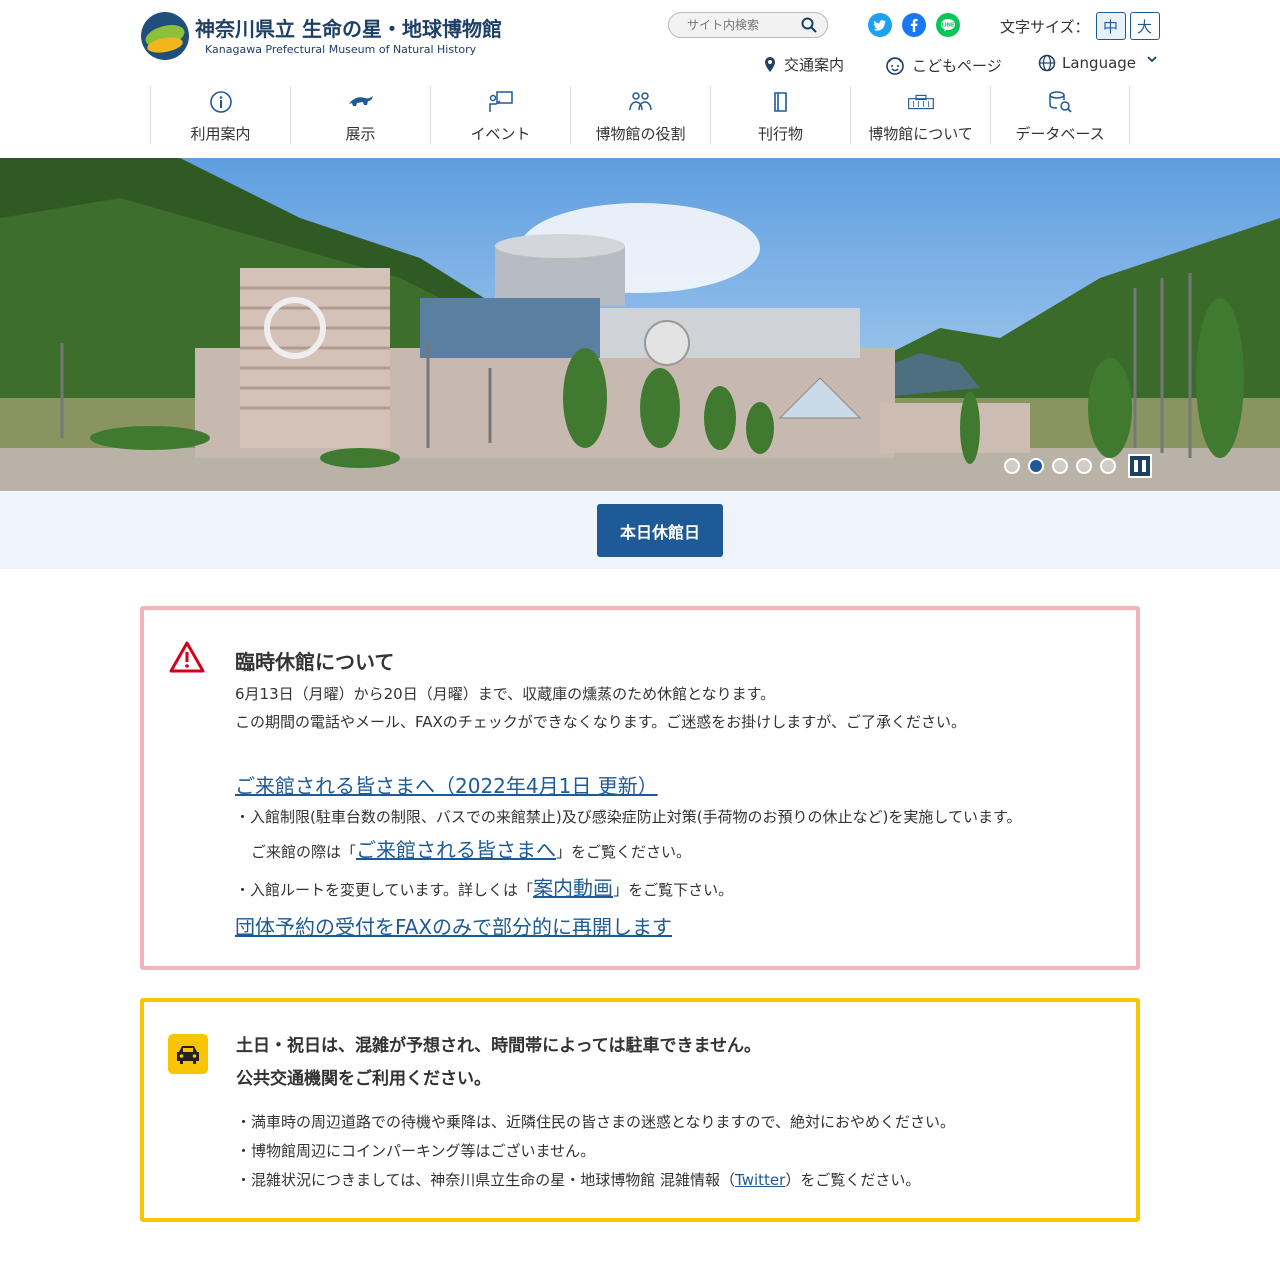 The image size is (1280, 1280). Describe the element at coordinates (673, 890) in the screenshot. I see `text-segment: 」をご覧下さい。` at that location.